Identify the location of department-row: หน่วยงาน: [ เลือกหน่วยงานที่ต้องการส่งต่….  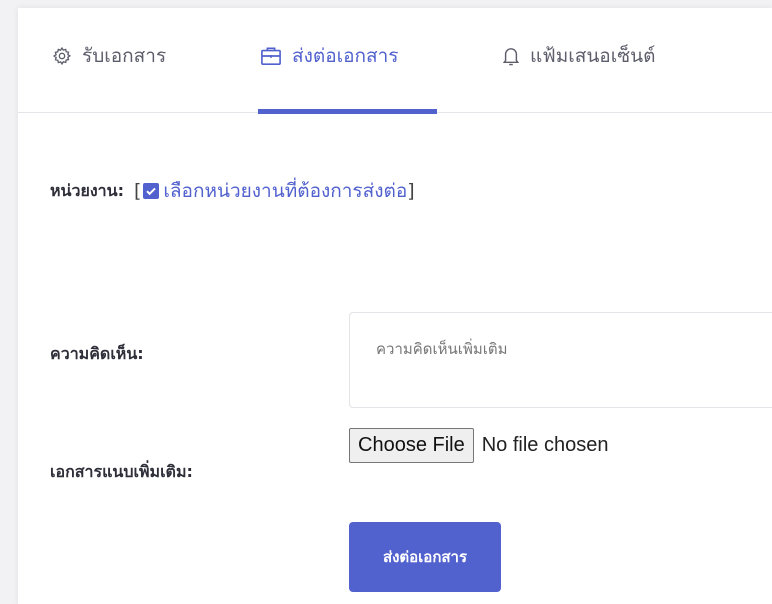
(232, 191).